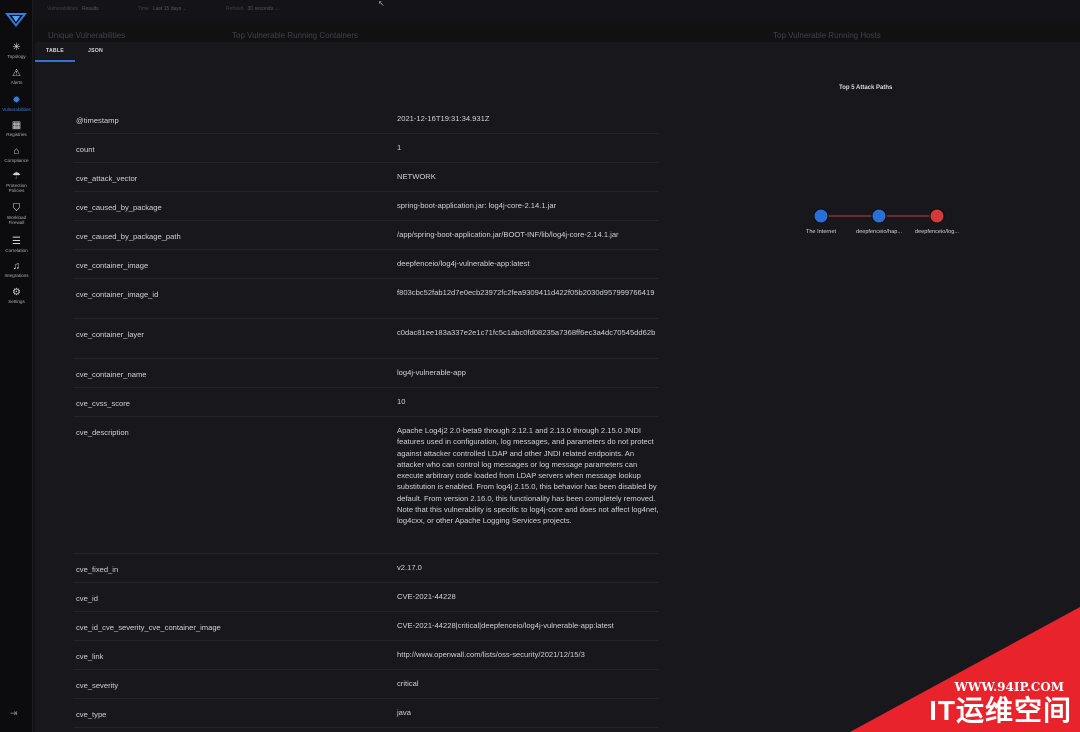 This screenshot has width=1080, height=732. What do you see at coordinates (128, 236) in the screenshot?
I see `row-key: cve_caused_by_package_path` at bounding box center [128, 236].